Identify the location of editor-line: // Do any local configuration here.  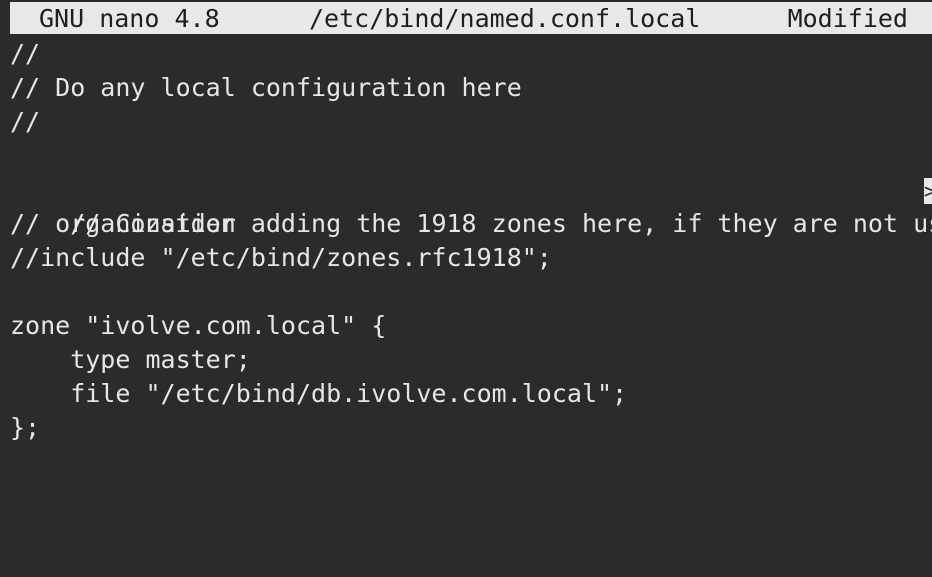
(471, 88).